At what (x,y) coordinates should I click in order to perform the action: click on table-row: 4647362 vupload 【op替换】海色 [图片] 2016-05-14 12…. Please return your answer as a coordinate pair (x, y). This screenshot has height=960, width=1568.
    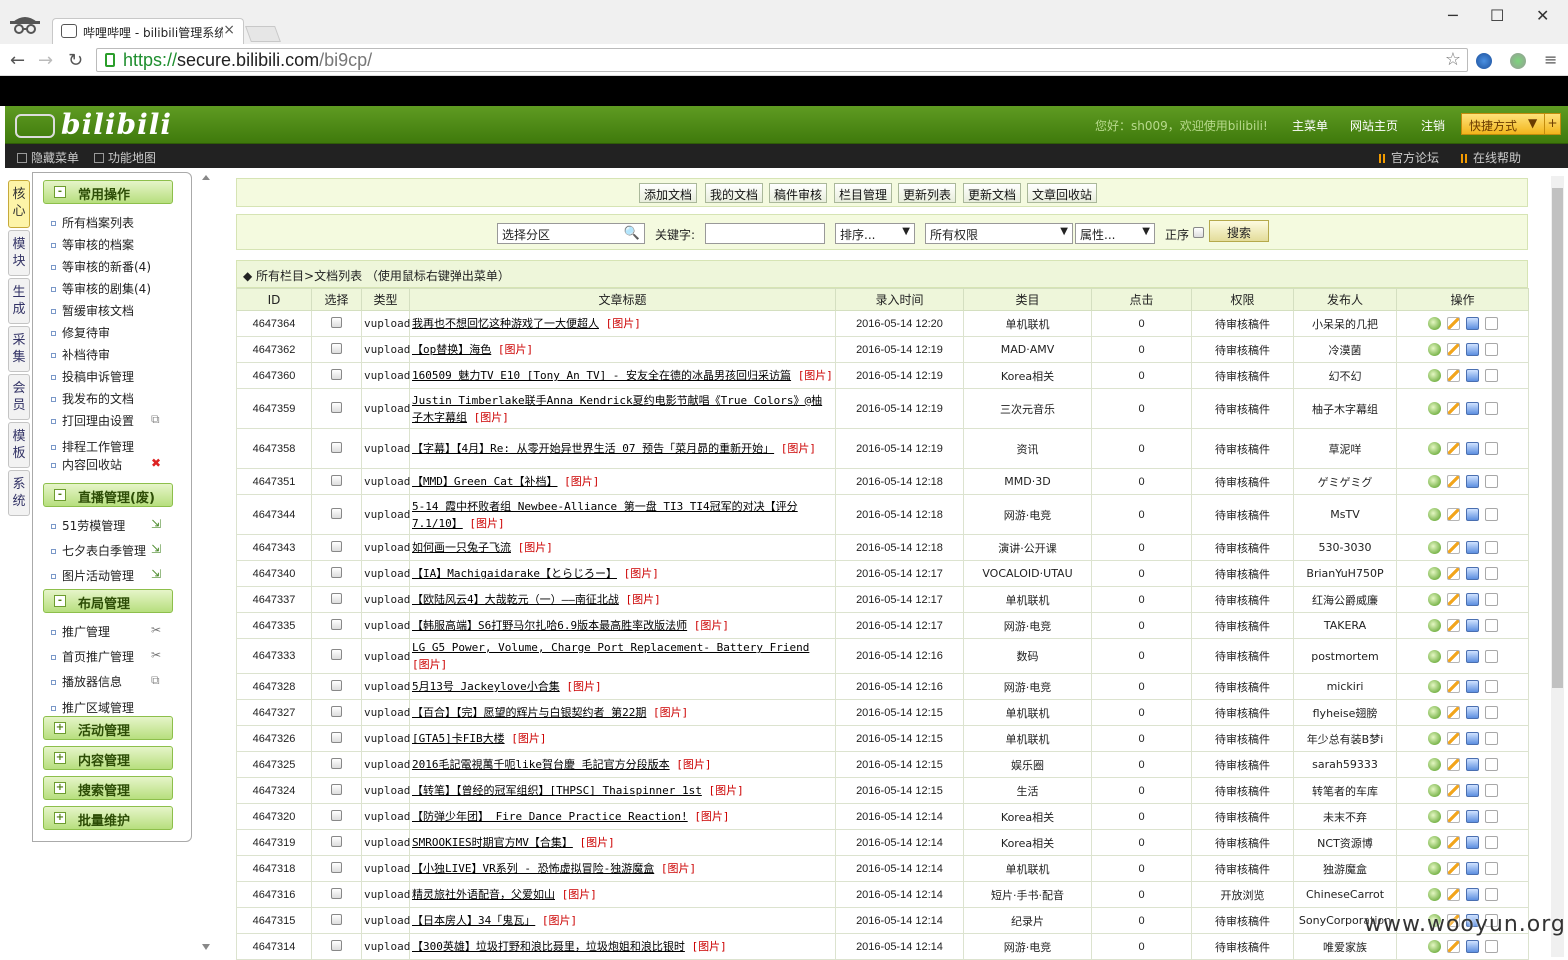
    Looking at the image, I should click on (882, 349).